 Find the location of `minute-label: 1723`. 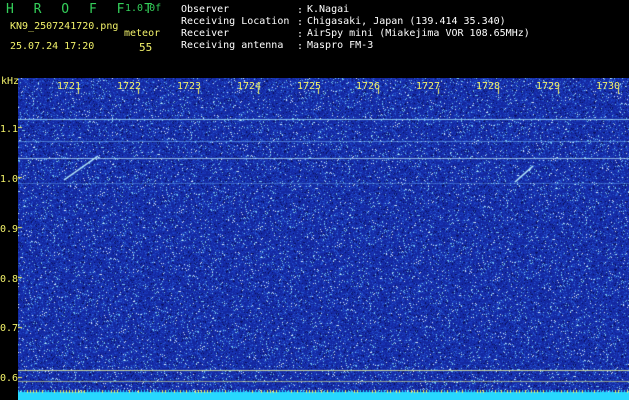

minute-label: 1723 is located at coordinates (189, 86).